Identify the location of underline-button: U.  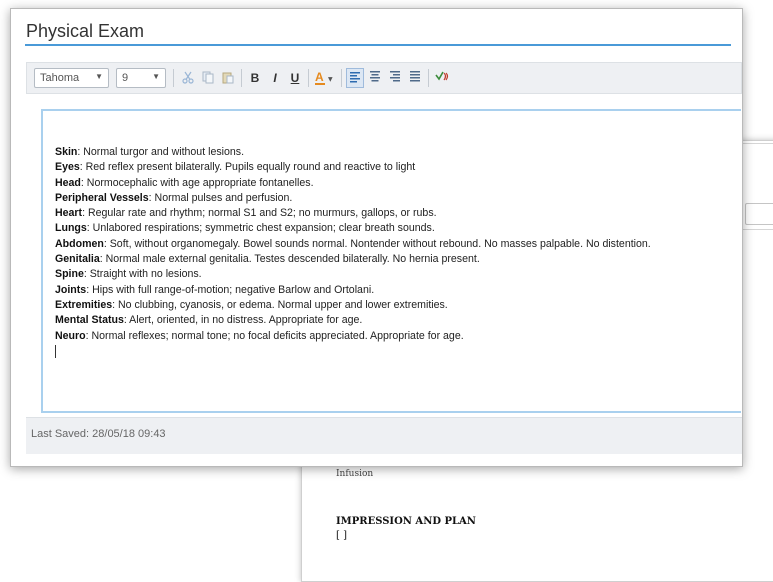
(295, 78).